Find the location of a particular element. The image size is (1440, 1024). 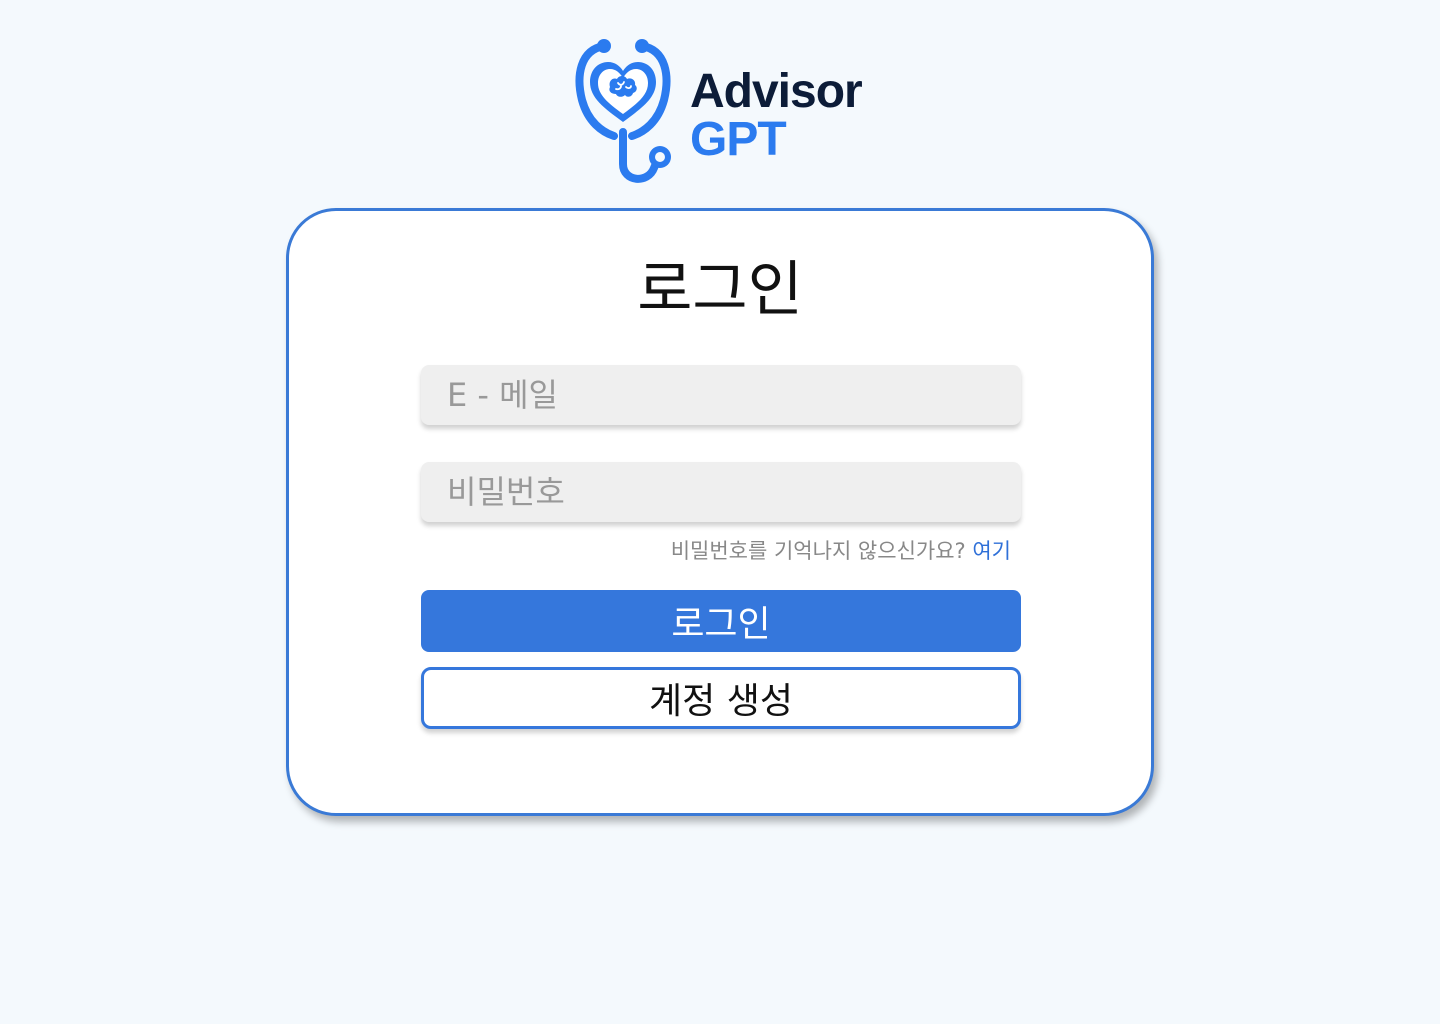

login-button: 로그인 is located at coordinates (721, 621).